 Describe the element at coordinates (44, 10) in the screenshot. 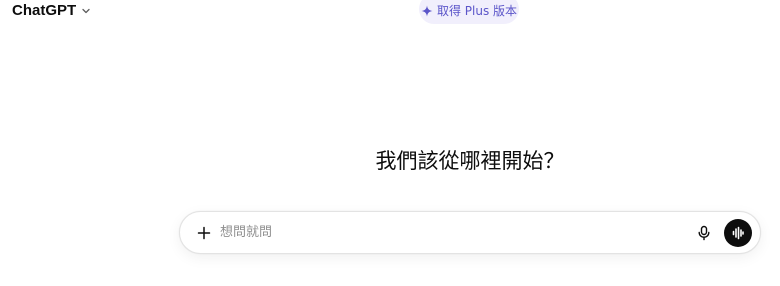

I see `model-name: ChatGPT` at that location.